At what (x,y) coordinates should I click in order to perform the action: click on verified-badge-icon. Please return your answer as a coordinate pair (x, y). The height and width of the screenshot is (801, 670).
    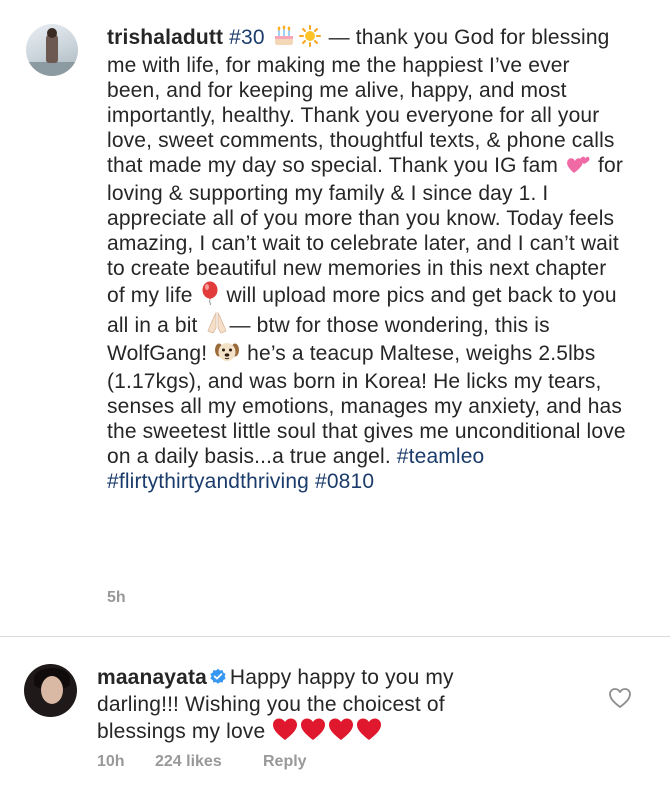
    Looking at the image, I should click on (218, 679).